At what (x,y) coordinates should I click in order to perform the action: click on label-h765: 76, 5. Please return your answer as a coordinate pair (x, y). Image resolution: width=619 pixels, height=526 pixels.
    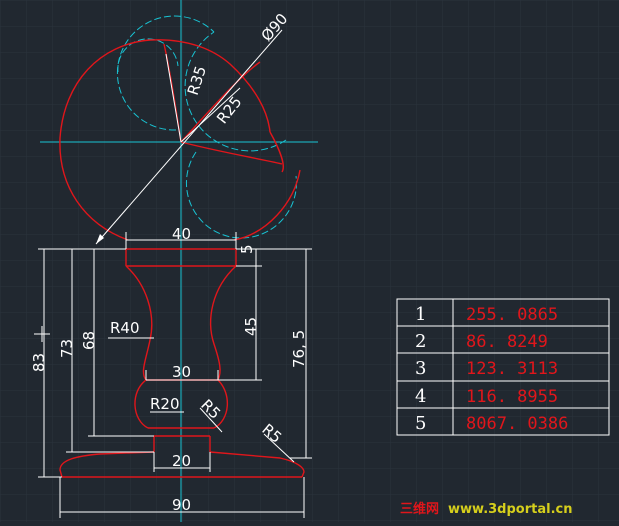
    Looking at the image, I should click on (299, 349).